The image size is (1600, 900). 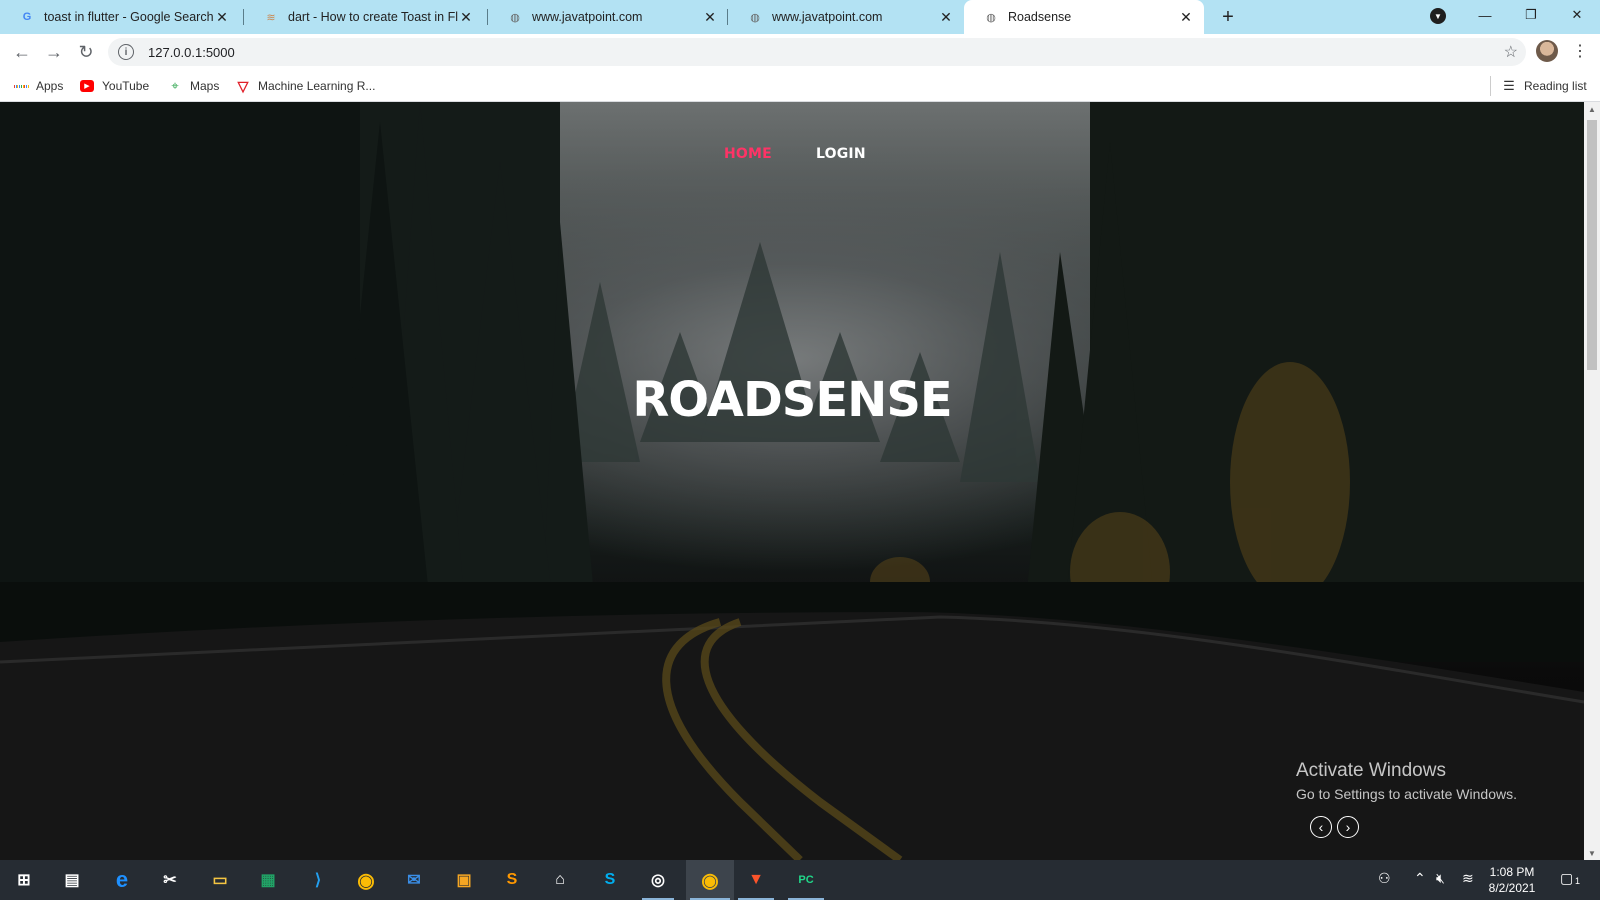 What do you see at coordinates (1592, 853) in the screenshot?
I see `scroll-down-icon: ▼` at bounding box center [1592, 853].